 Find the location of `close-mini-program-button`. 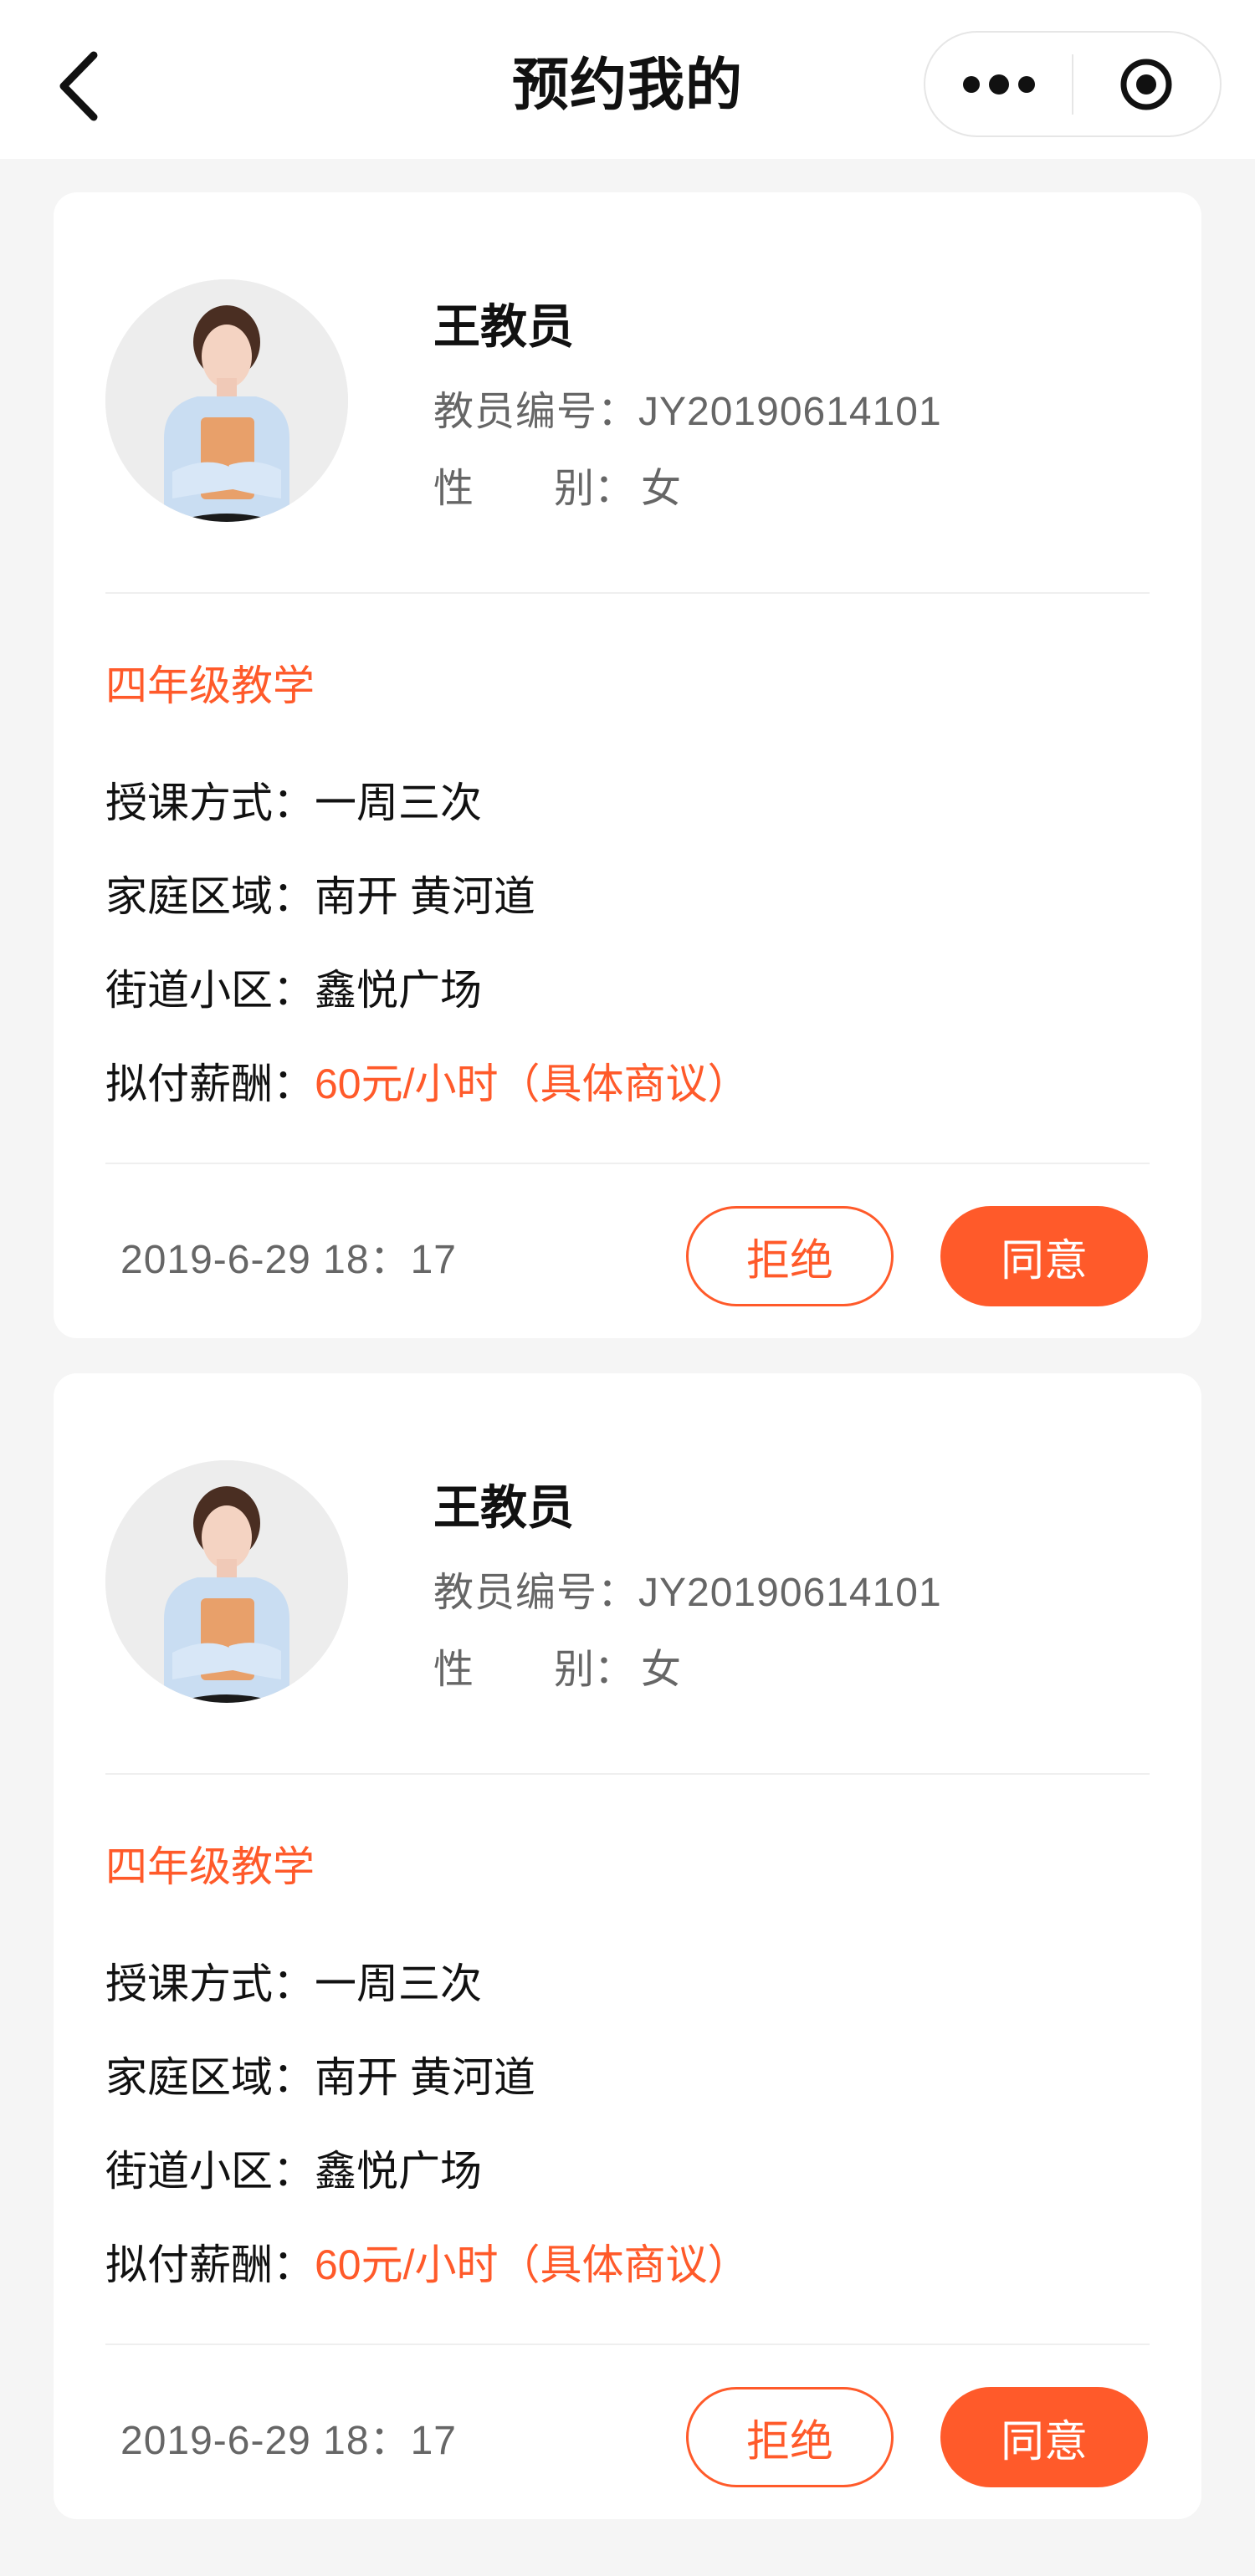

close-mini-program-button is located at coordinates (1146, 84).